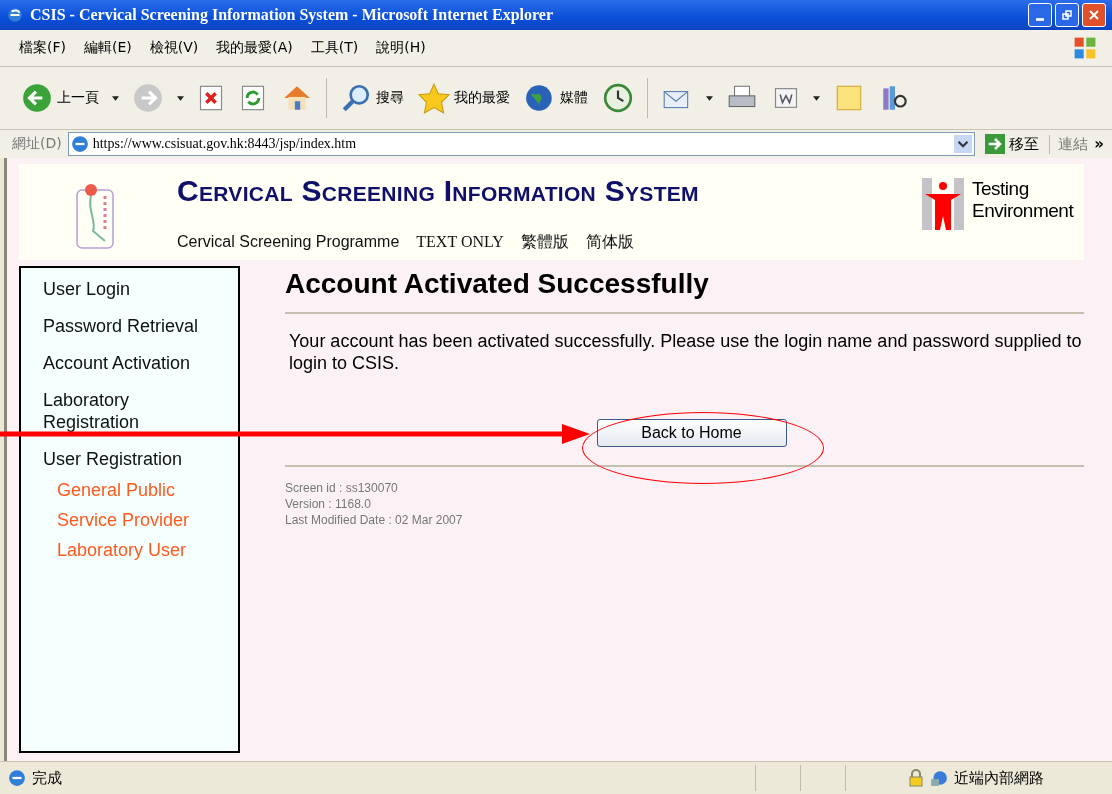 This screenshot has height=794, width=1112. I want to click on menu-item: 工具(T), so click(336, 48).